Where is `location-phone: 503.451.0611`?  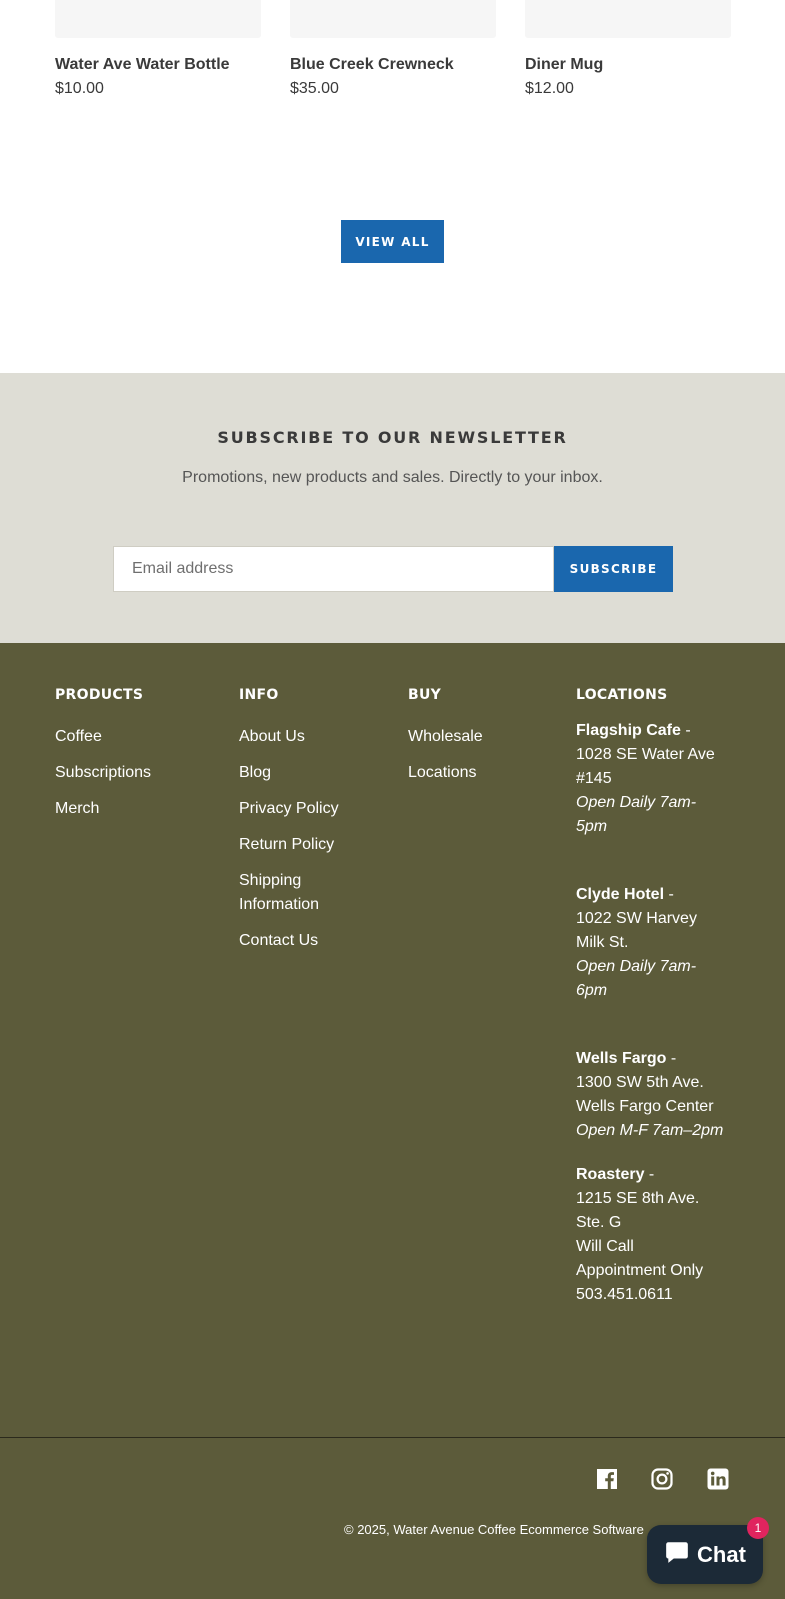
location-phone: 503.451.0611 is located at coordinates (624, 1294).